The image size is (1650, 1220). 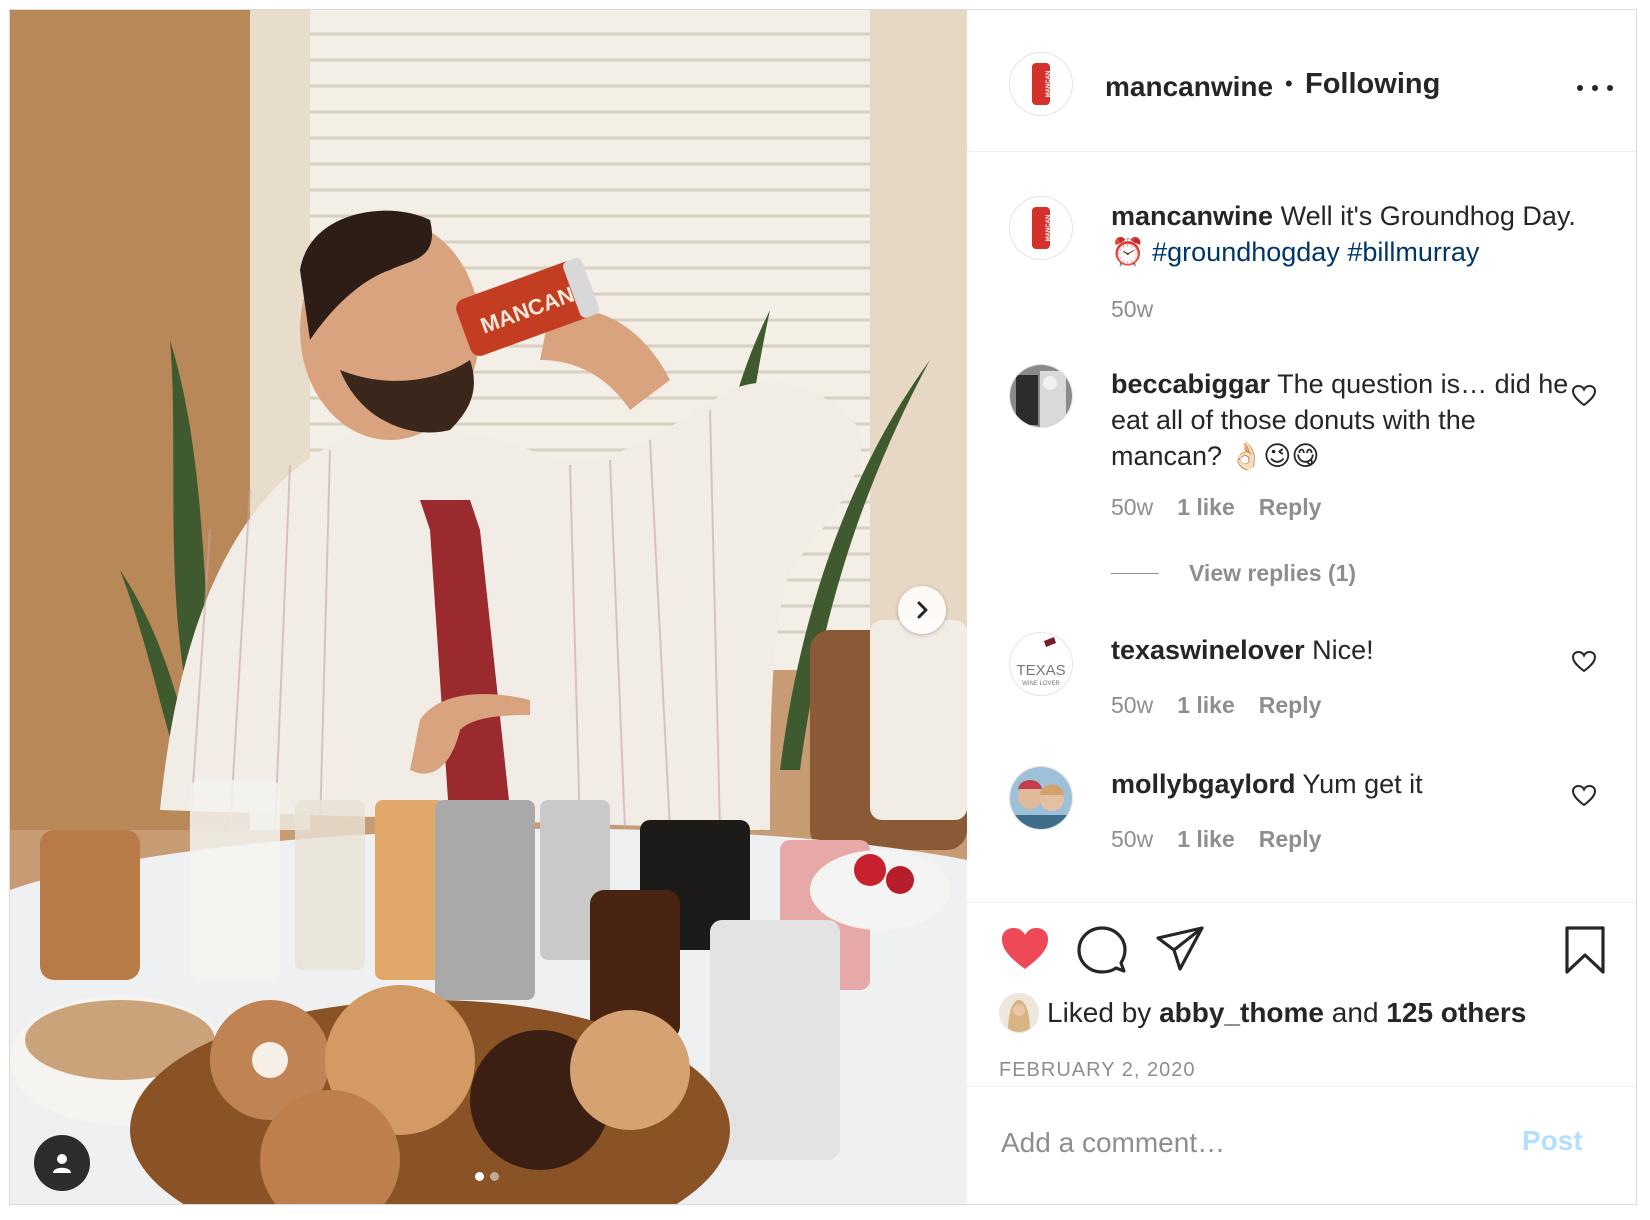 I want to click on author-username: mancanwine, so click(x=1189, y=87).